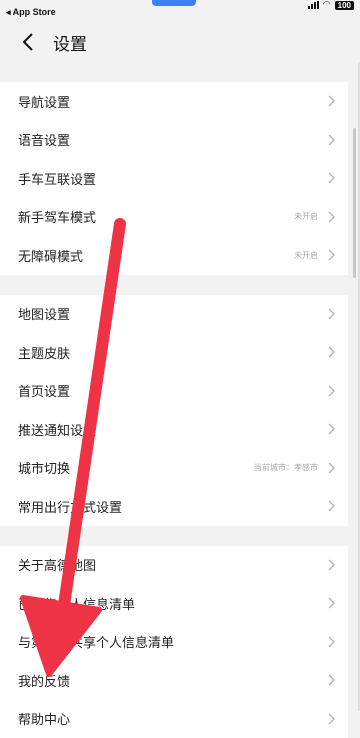 The image size is (360, 738). I want to click on settings-row: 地图设置, so click(174, 314).